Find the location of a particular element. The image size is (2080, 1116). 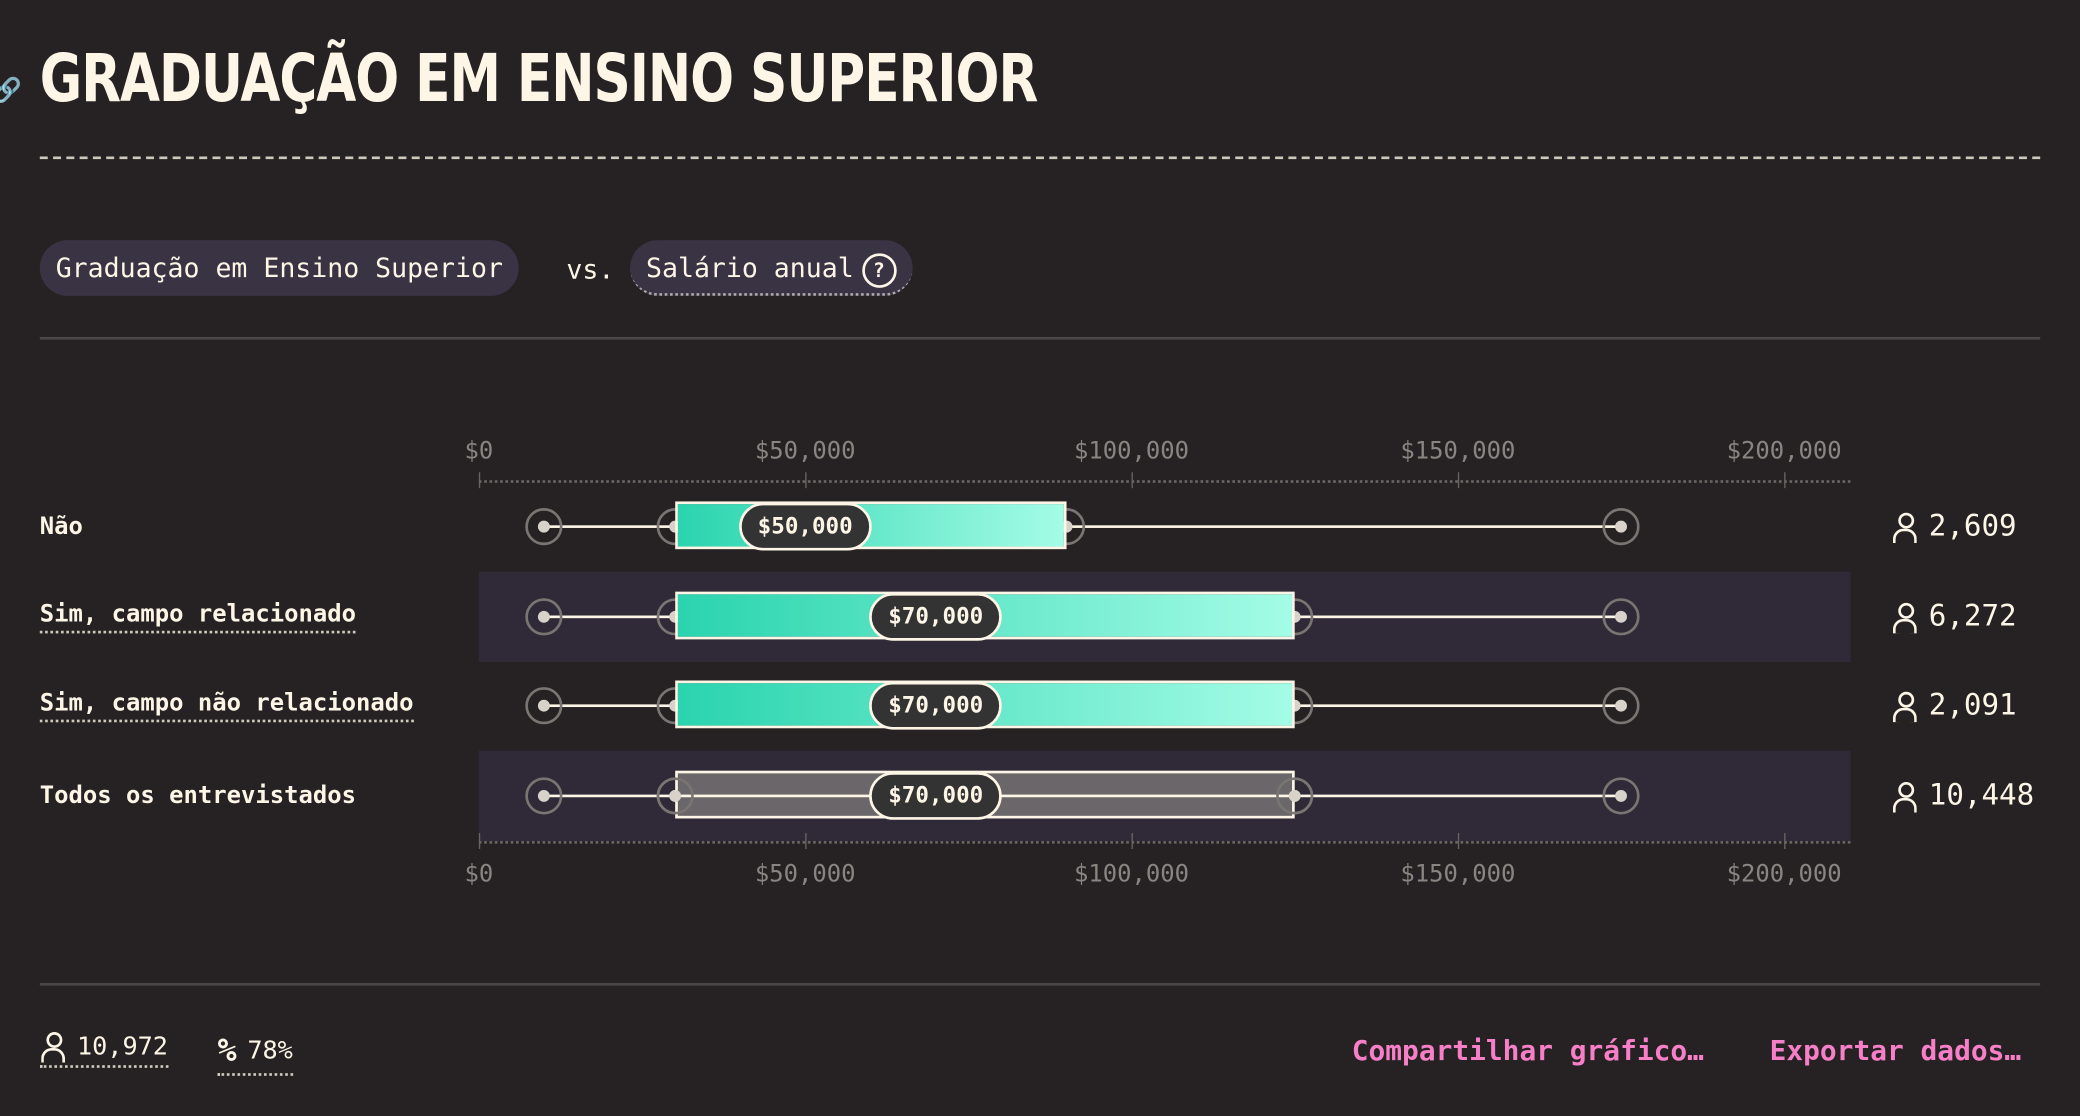

row-label: Sim, campo não relacionado is located at coordinates (226, 706).